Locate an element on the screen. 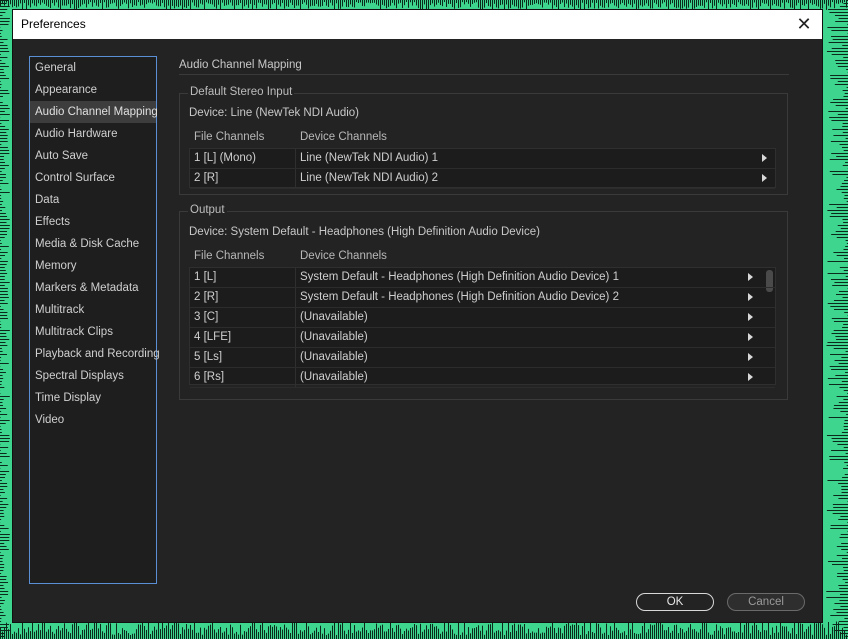 The height and width of the screenshot is (639, 848). ok-button: OK is located at coordinates (675, 602).